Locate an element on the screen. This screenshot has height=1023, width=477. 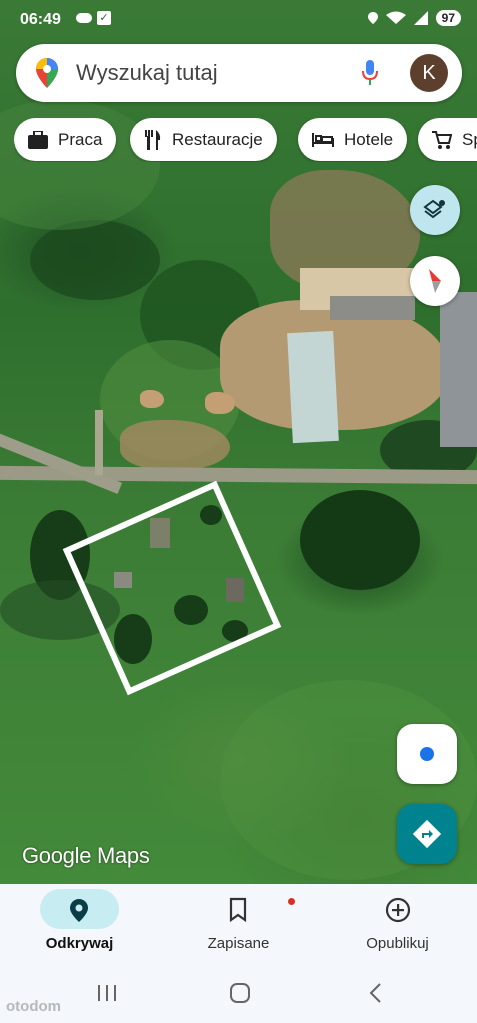
wifi-icon is located at coordinates (395, 17).